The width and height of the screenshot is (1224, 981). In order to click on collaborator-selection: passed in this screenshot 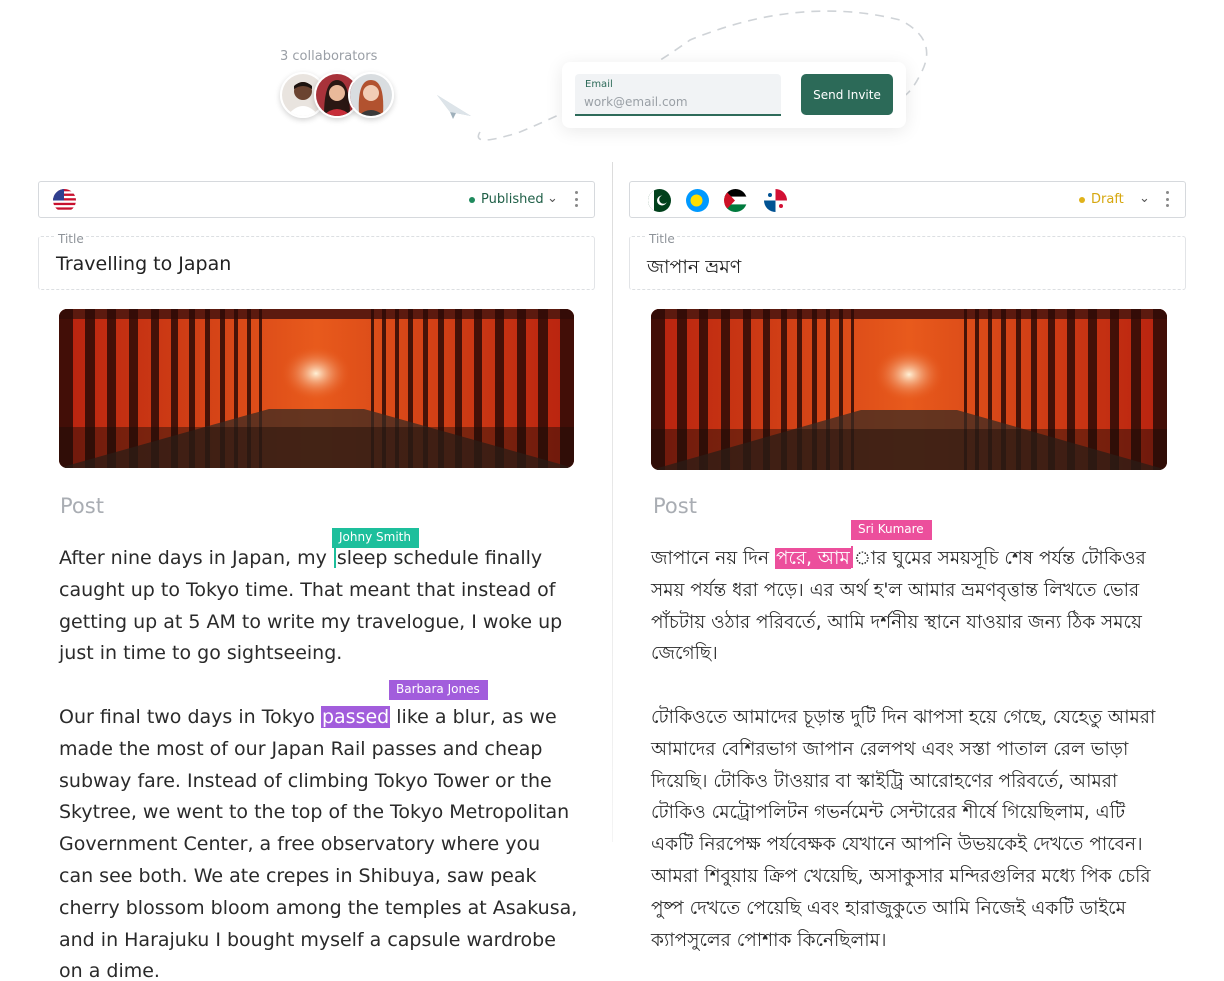, I will do `click(355, 717)`.